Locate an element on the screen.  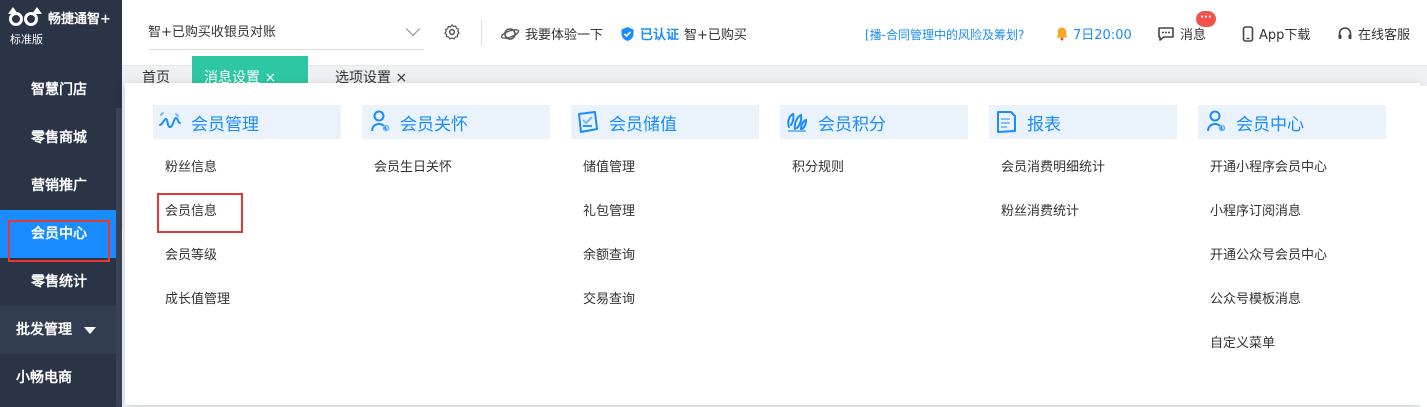
sidebar-group-wholesale: 批发管理 is located at coordinates (61, 330).